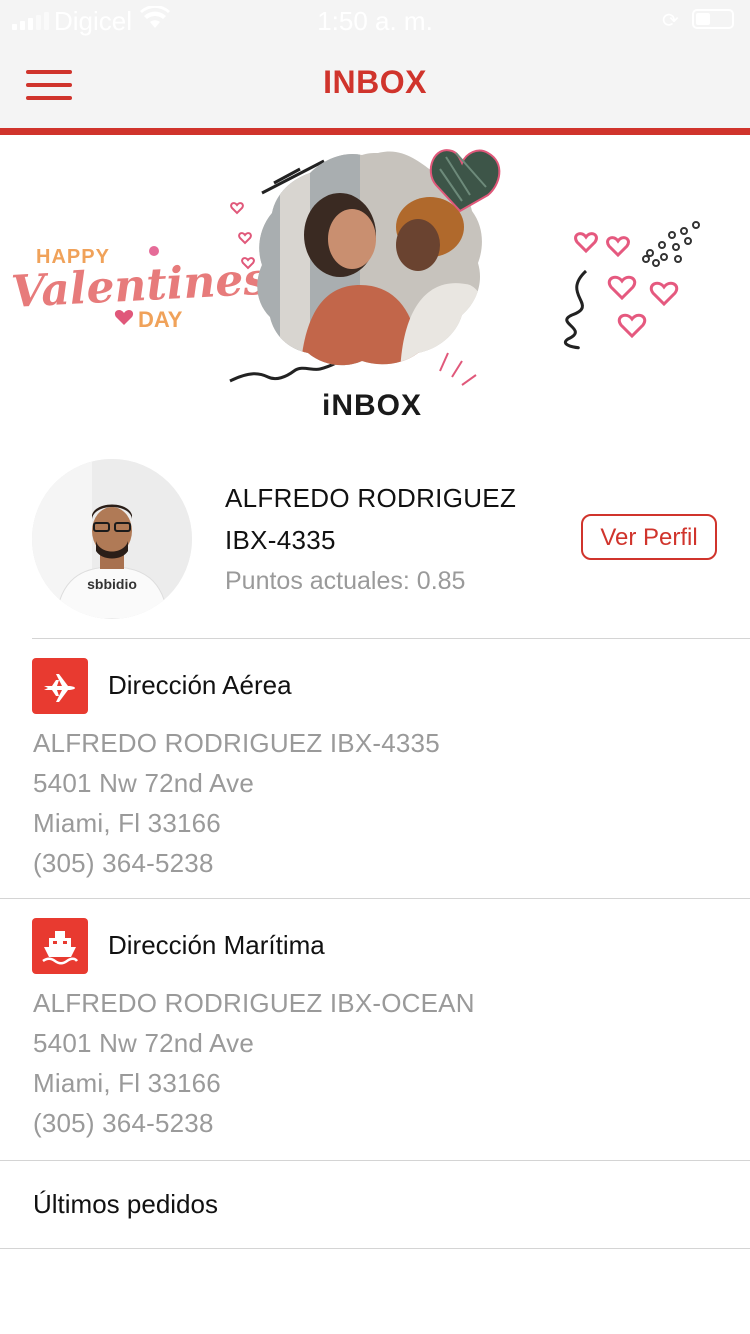  Describe the element at coordinates (123, 863) in the screenshot. I see `air-address-line: (305) 364-5238` at that location.